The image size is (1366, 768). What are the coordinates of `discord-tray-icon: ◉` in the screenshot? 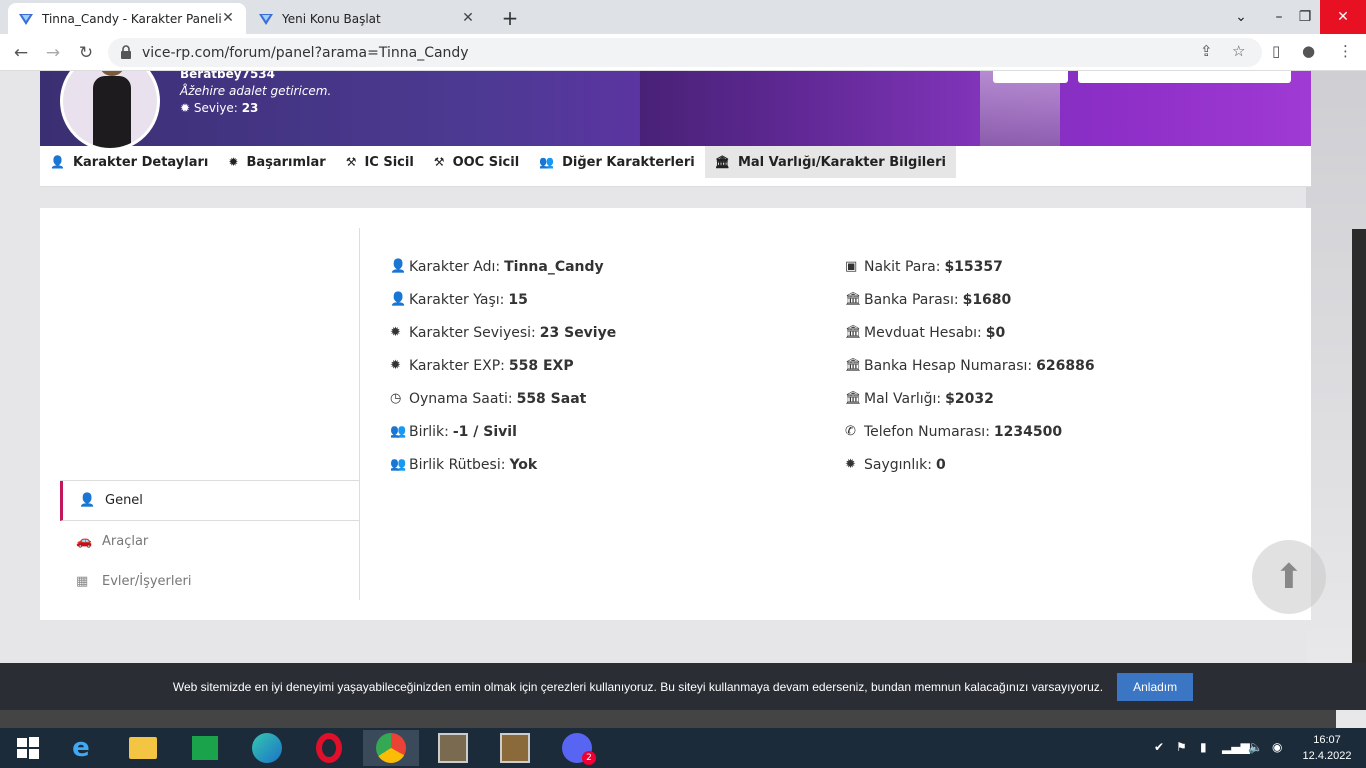 It's located at (1277, 747).